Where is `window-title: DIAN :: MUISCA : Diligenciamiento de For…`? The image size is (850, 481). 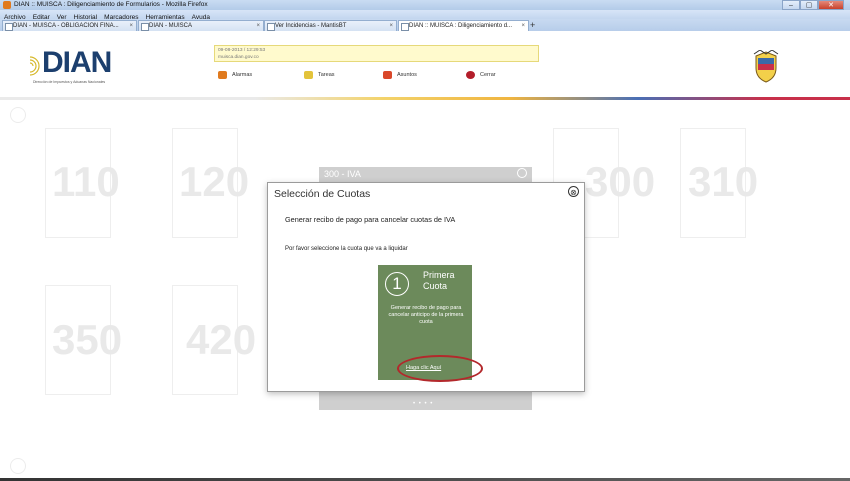
window-title: DIAN :: MUISCA : Diligenciamiento de For… is located at coordinates (111, 4).